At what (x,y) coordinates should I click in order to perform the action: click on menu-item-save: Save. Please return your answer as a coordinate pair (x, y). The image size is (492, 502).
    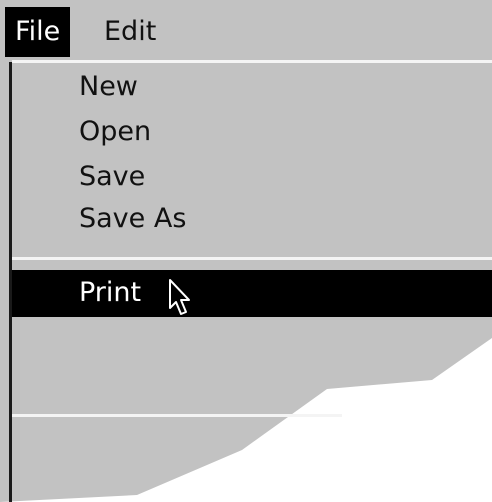
    Looking at the image, I should click on (112, 177).